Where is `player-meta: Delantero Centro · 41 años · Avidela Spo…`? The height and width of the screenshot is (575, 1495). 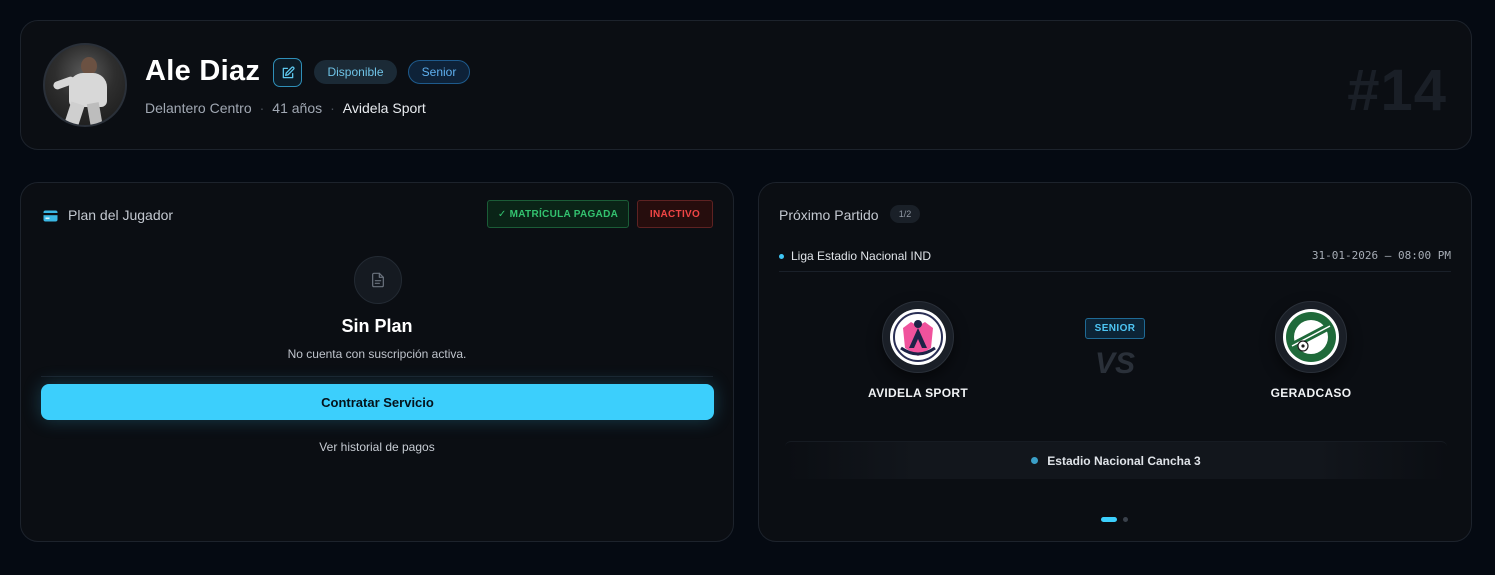 player-meta: Delantero Centro · 41 años · Avidela Spo… is located at coordinates (285, 108).